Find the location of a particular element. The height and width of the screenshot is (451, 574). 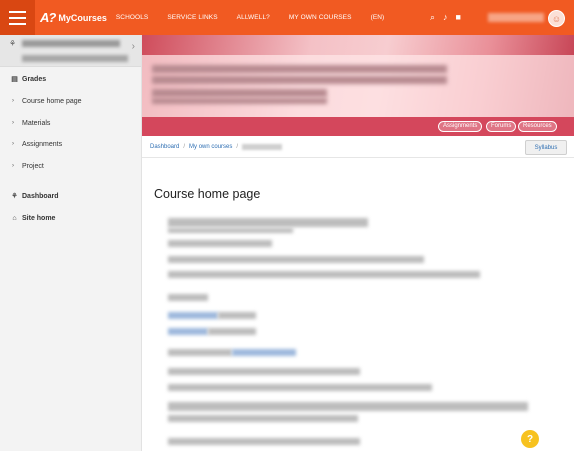

breadcrumb: Dashboard / My own courses / is located at coordinates (358, 147).